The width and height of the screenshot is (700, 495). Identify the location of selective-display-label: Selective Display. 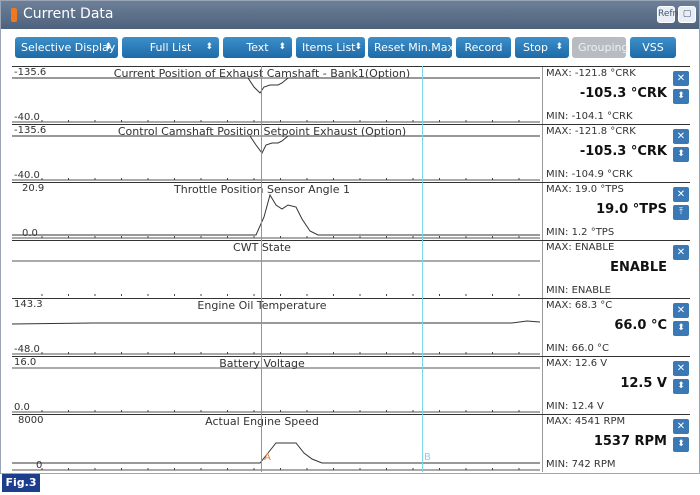
(68, 47).